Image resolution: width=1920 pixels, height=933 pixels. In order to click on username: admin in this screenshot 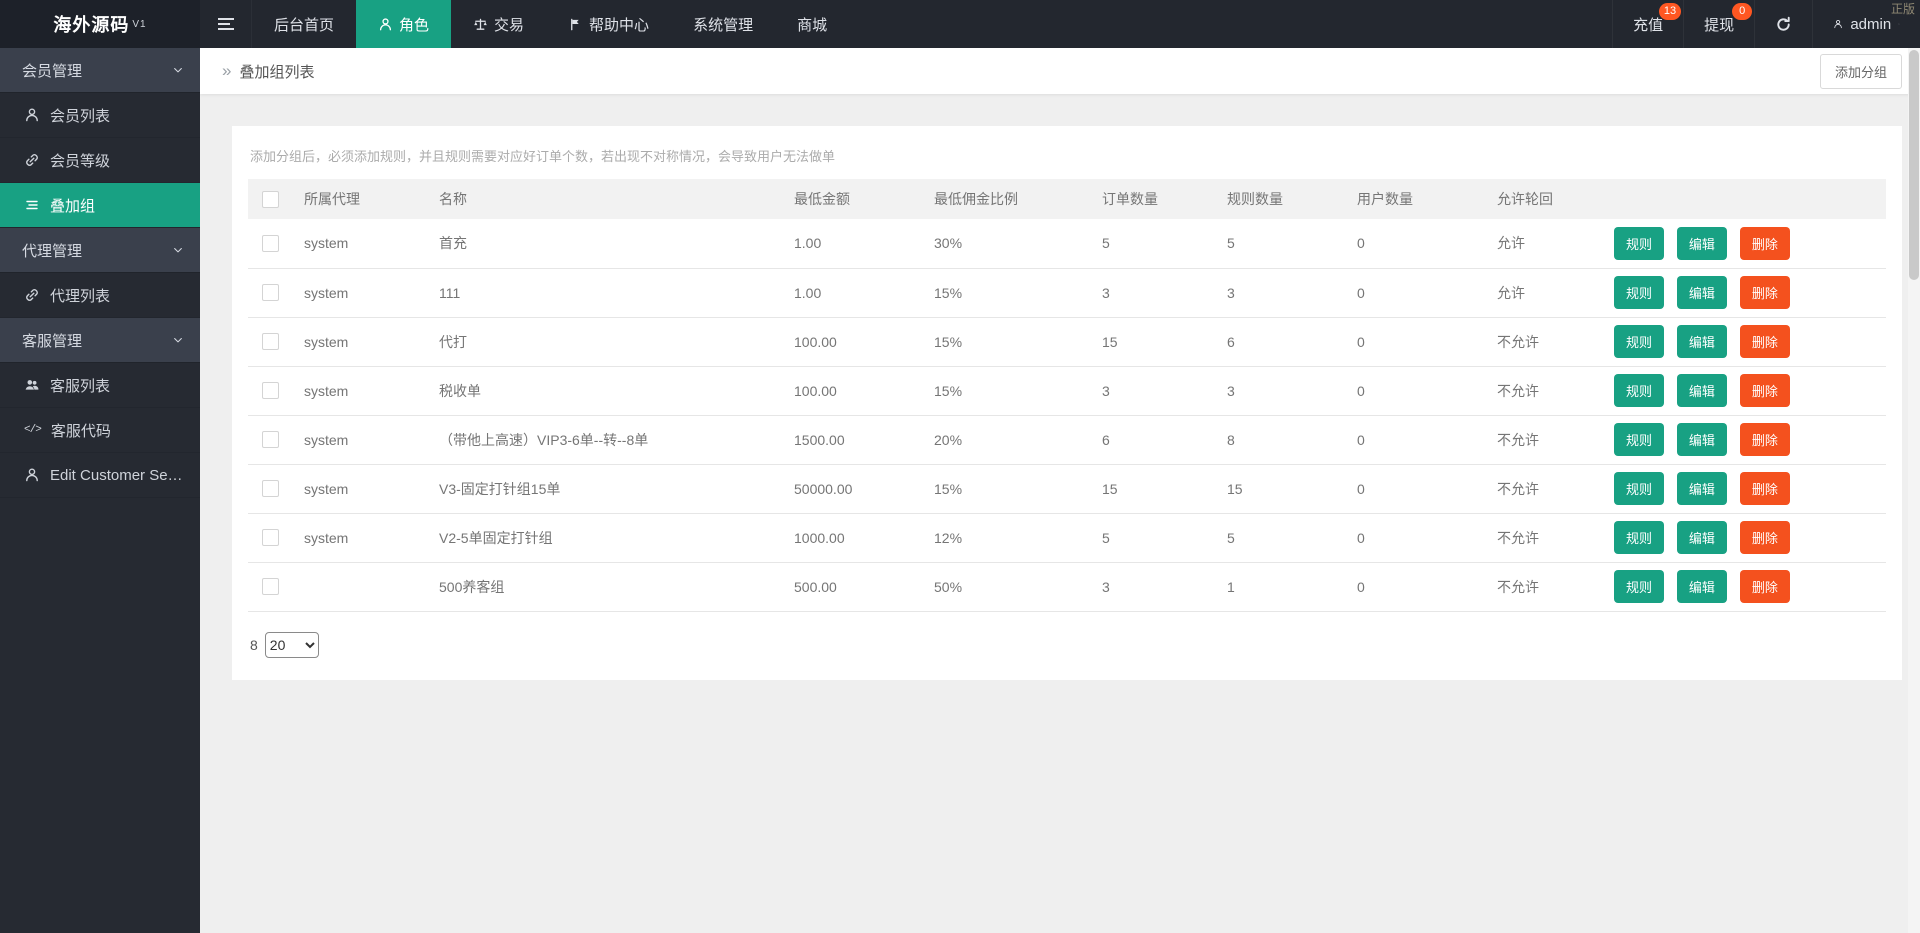, I will do `click(1871, 24)`.